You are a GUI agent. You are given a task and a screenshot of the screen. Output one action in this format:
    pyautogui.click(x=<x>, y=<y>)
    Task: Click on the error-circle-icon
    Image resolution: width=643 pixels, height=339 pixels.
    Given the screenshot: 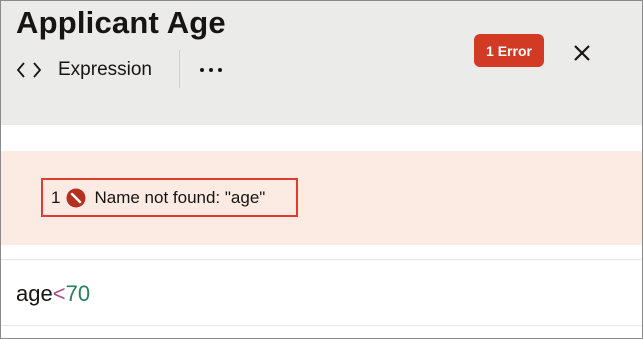 What is the action you would take?
    pyautogui.click(x=76, y=197)
    